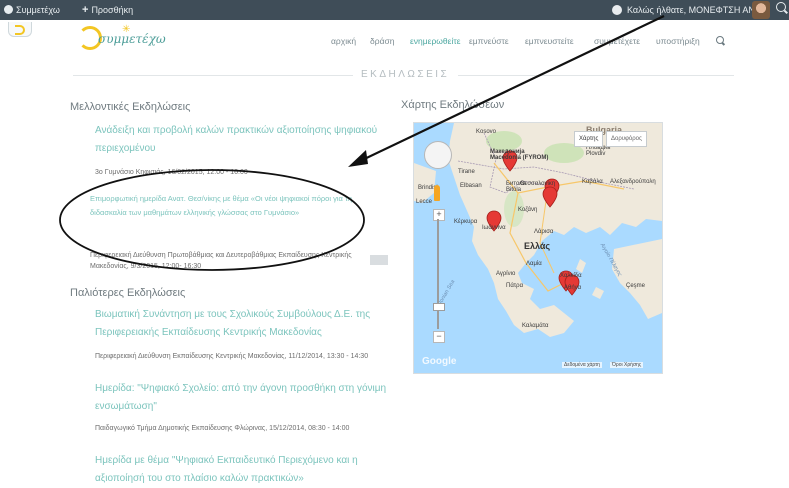  I want to click on arrowhead-icon, so click(358, 158).